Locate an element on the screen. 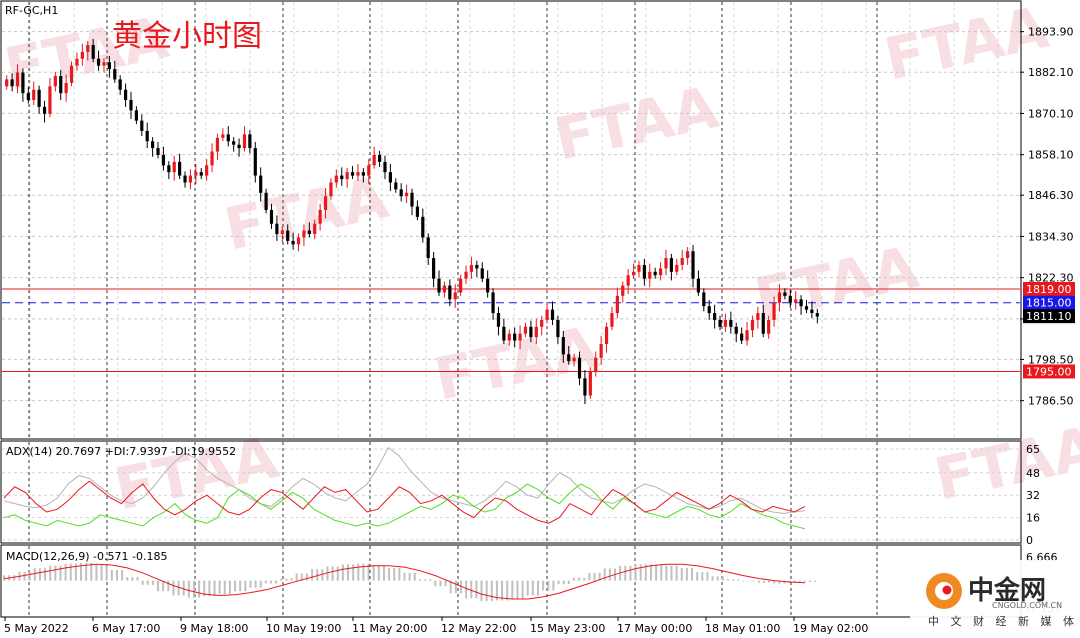 Image resolution: width=1080 pixels, height=638 pixels. x-tick-label: 15 May 23:00 is located at coordinates (567, 628).